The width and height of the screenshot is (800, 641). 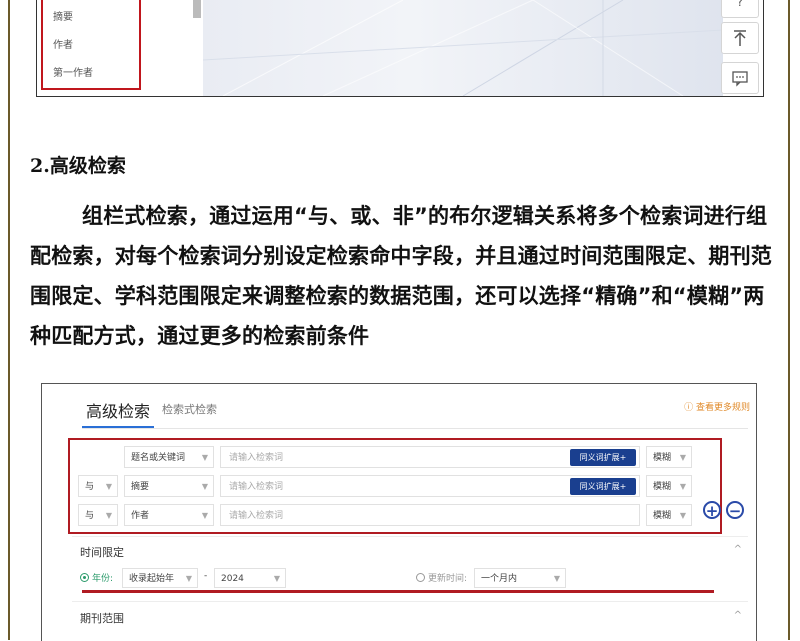 What do you see at coordinates (420, 577) in the screenshot?
I see `update-time-radio` at bounding box center [420, 577].